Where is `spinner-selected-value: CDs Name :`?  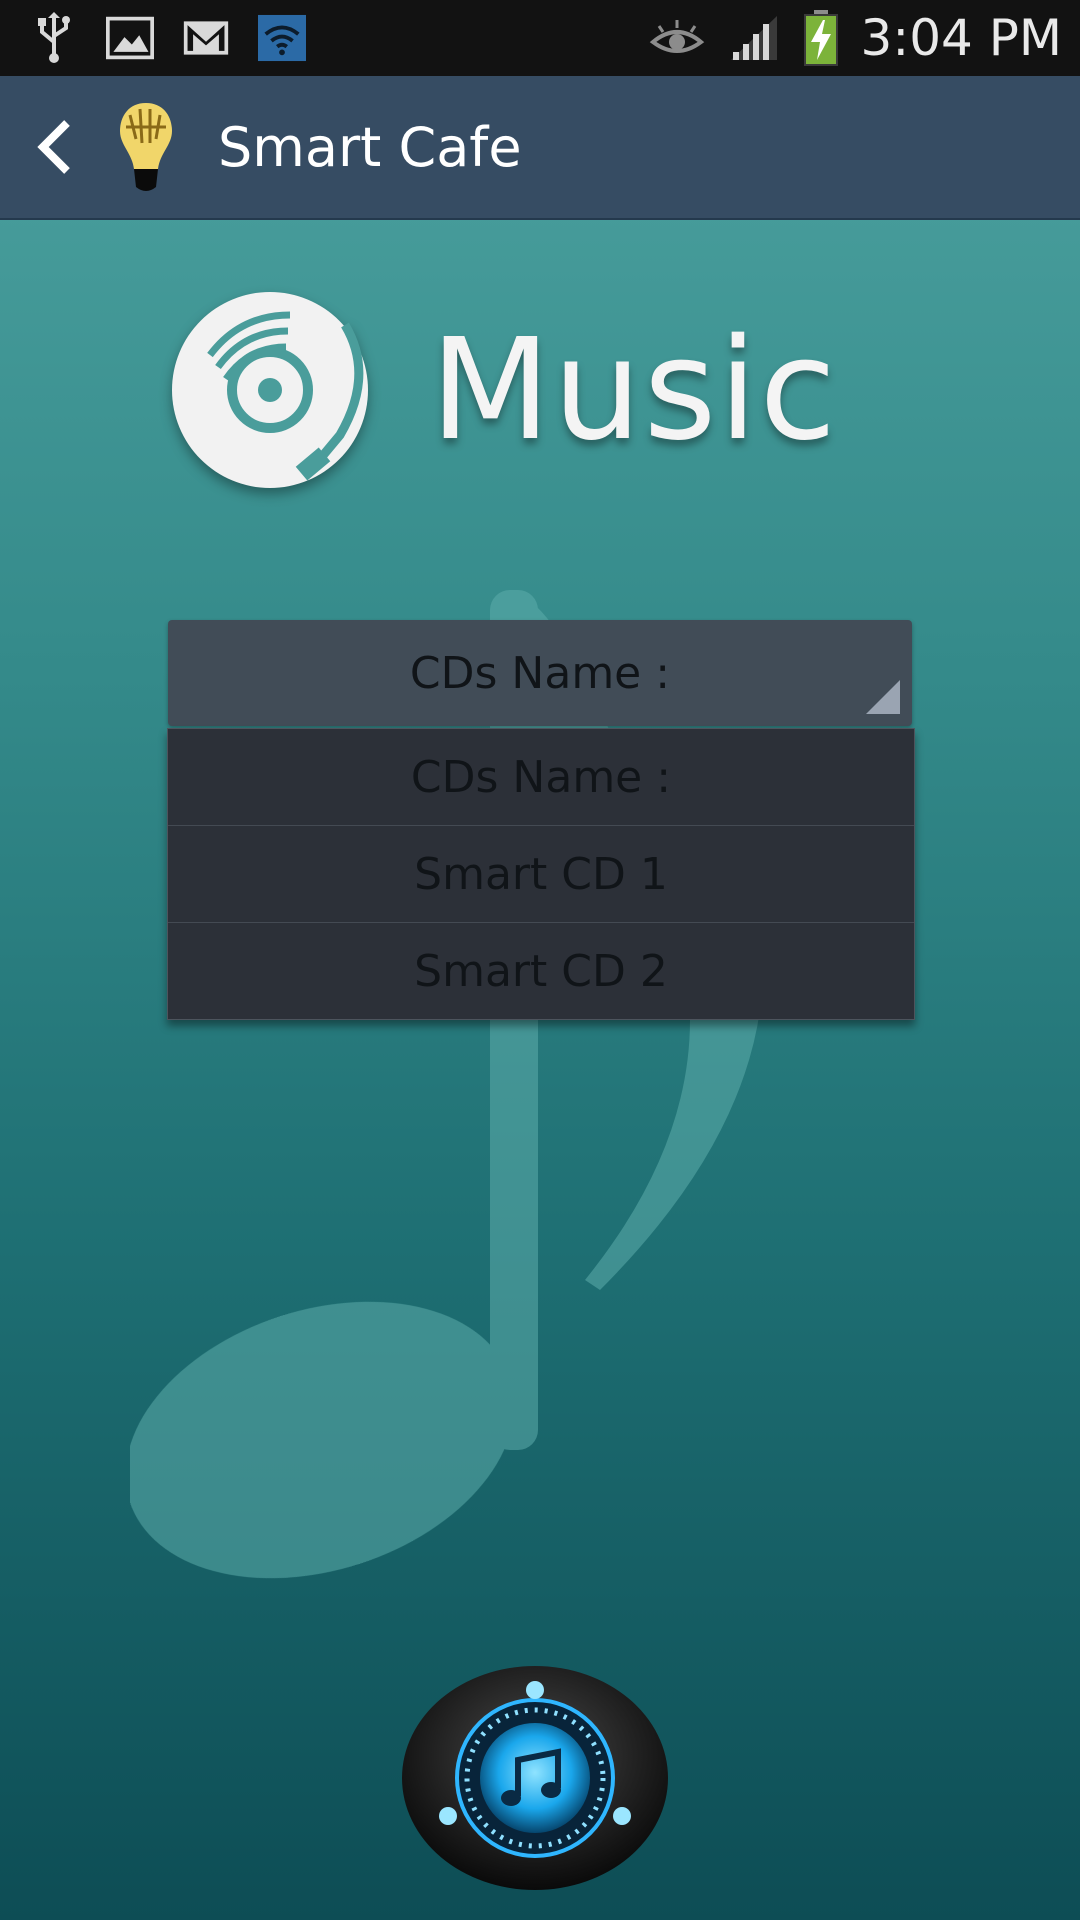
spinner-selected-value: CDs Name : is located at coordinates (540, 673).